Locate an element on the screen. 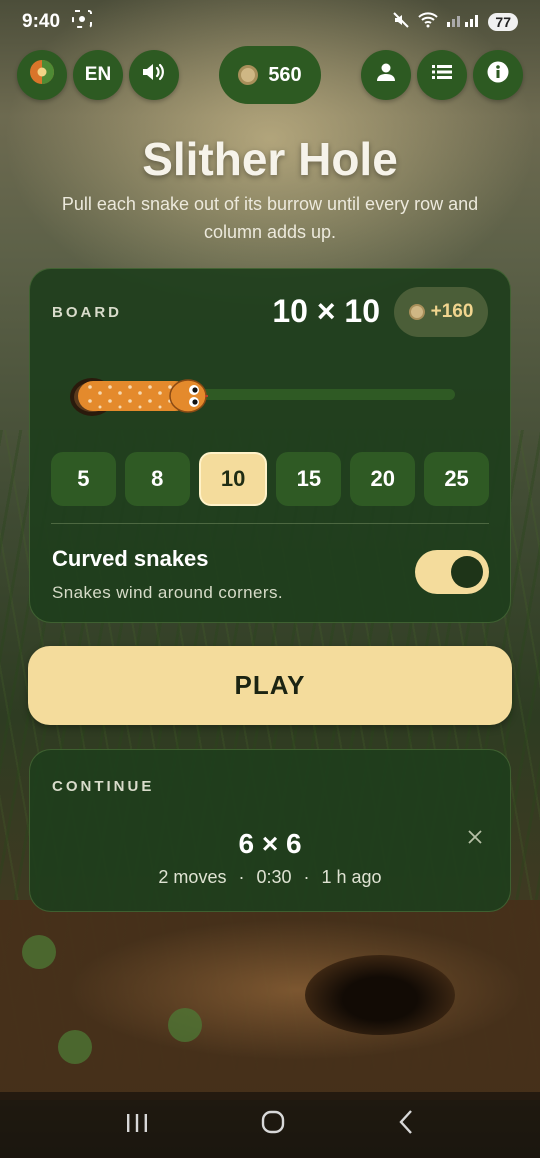  levels-button is located at coordinates (442, 75).